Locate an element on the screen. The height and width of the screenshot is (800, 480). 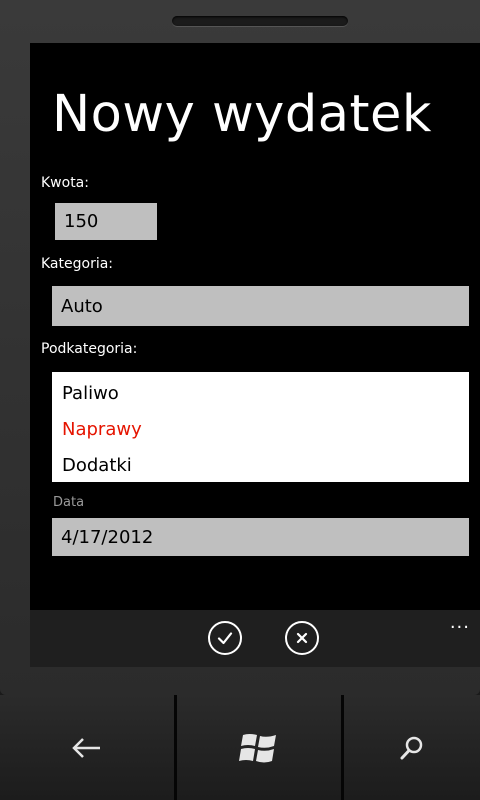
search-button is located at coordinates (412, 747).